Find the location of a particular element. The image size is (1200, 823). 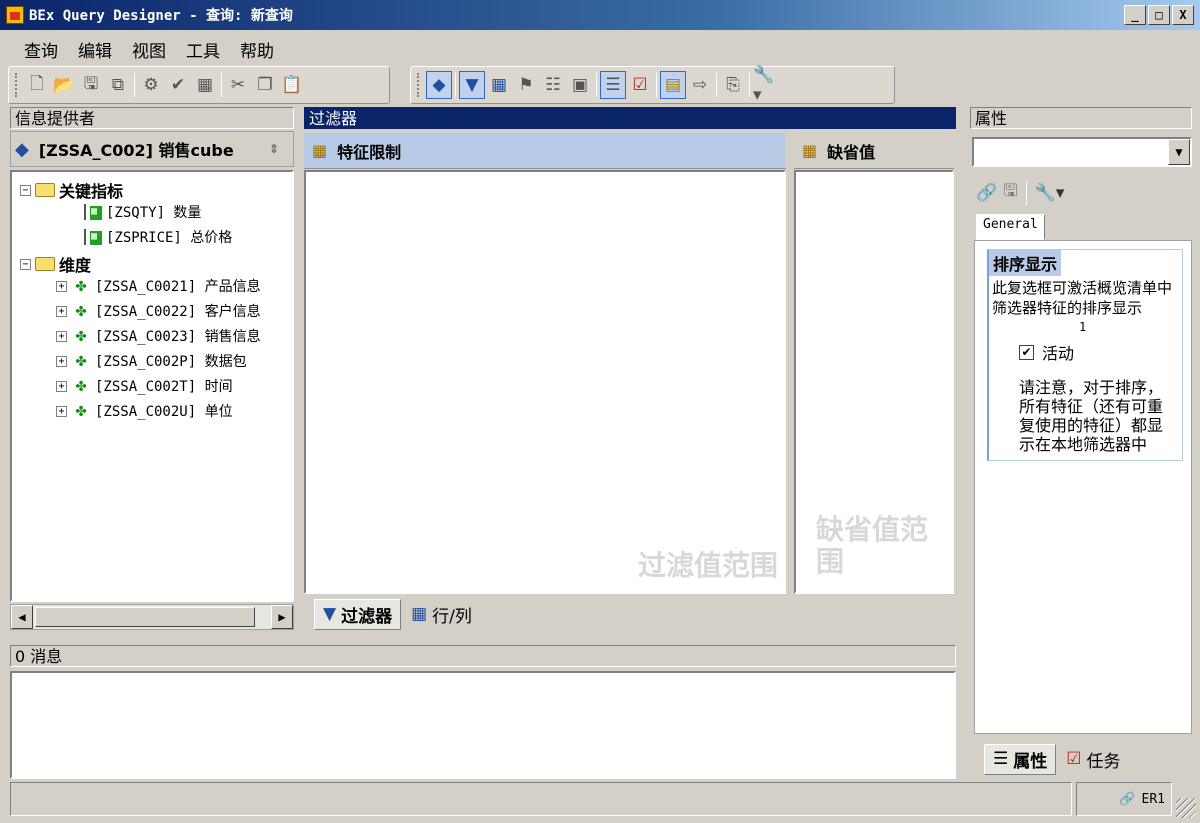

sort-toggle-icon: ⇕ is located at coordinates (274, 149).